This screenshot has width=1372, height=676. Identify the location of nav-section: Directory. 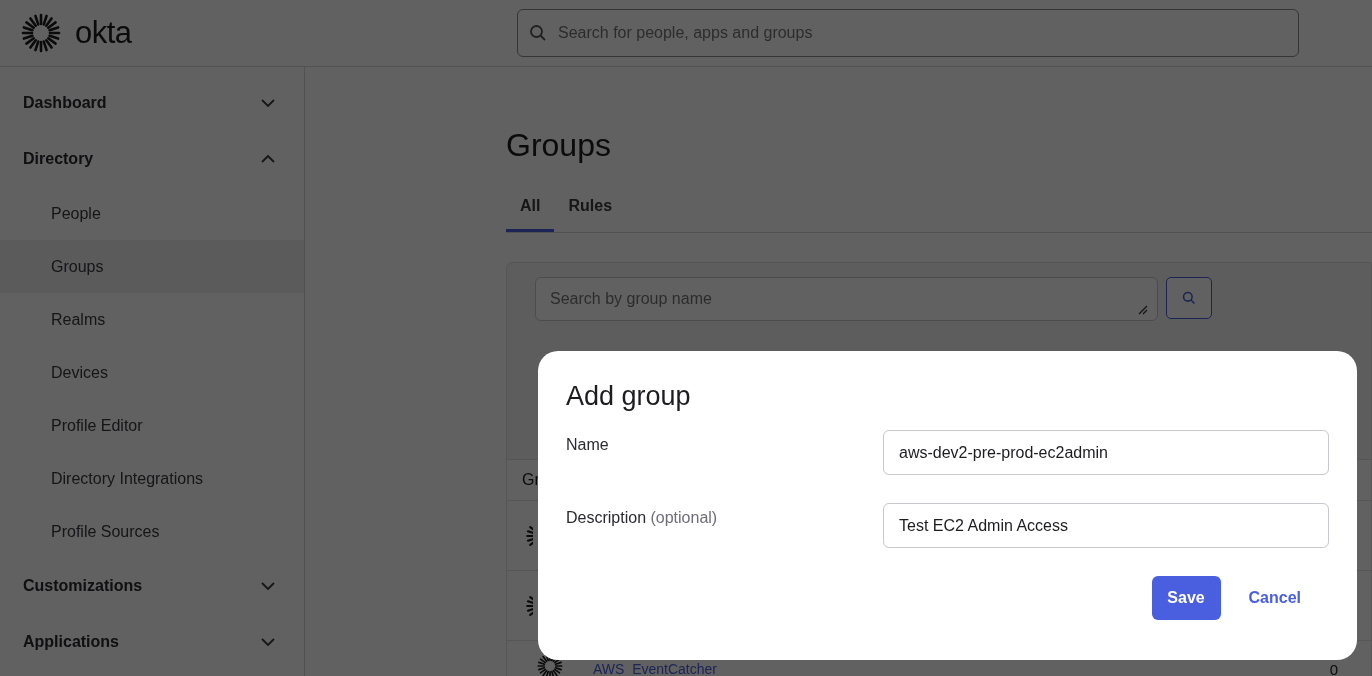
(152, 159).